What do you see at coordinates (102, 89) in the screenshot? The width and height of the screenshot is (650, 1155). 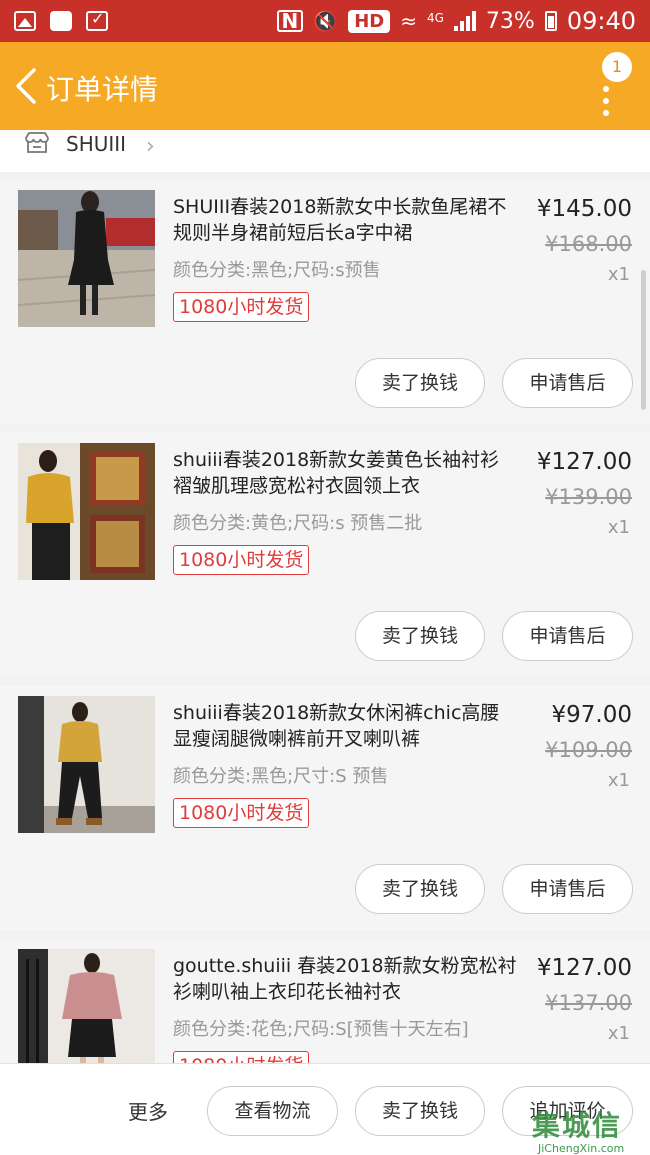 I see `page-title: 订单详情` at bounding box center [102, 89].